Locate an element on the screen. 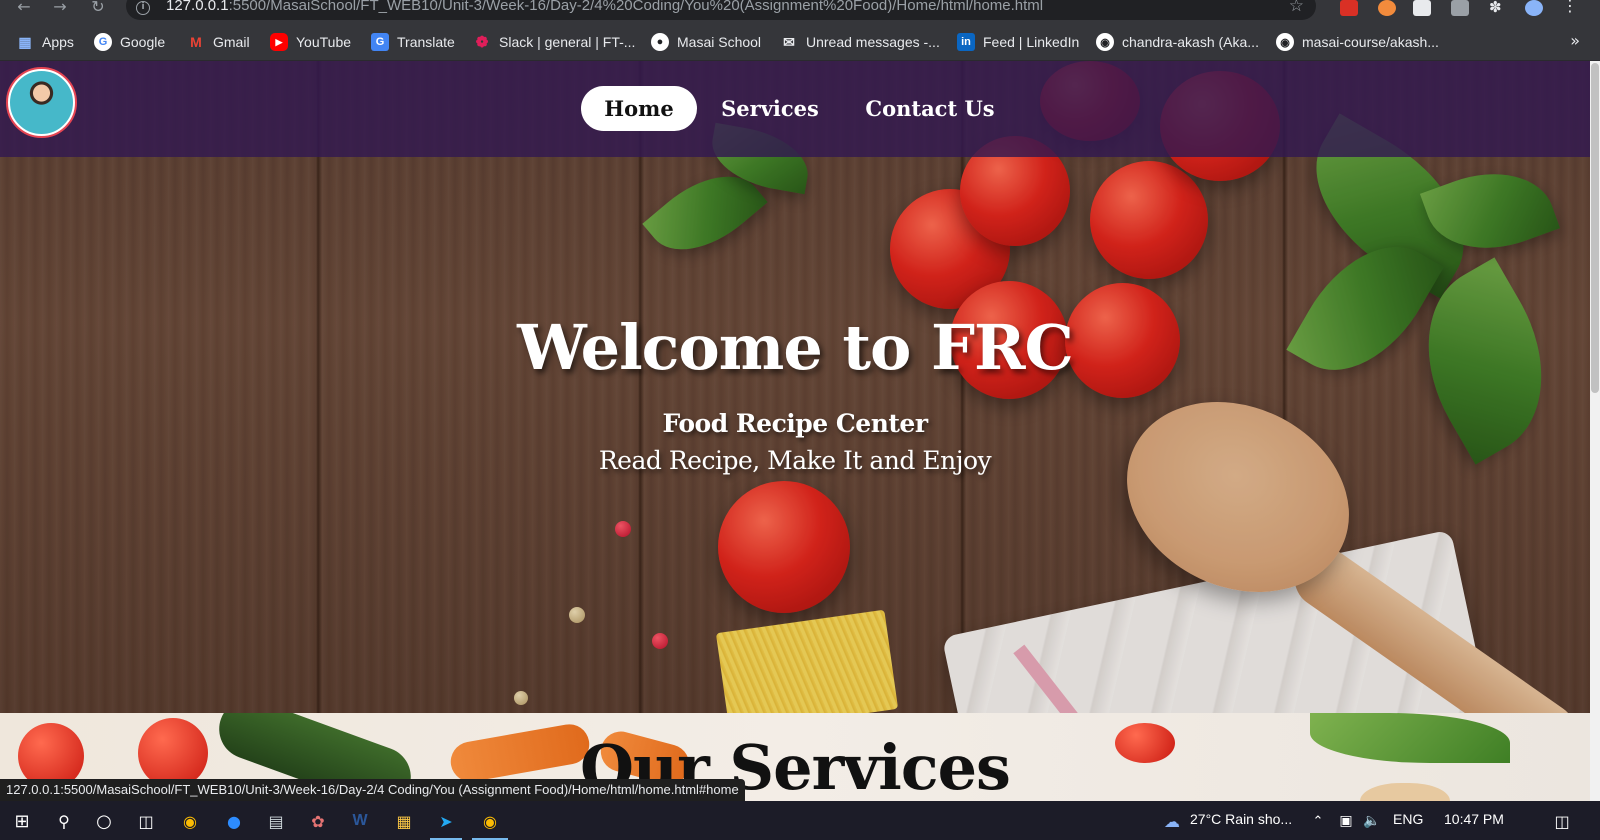 The image size is (1600, 840). bookmark-masai-school: ● Masai School is located at coordinates (706, 42).